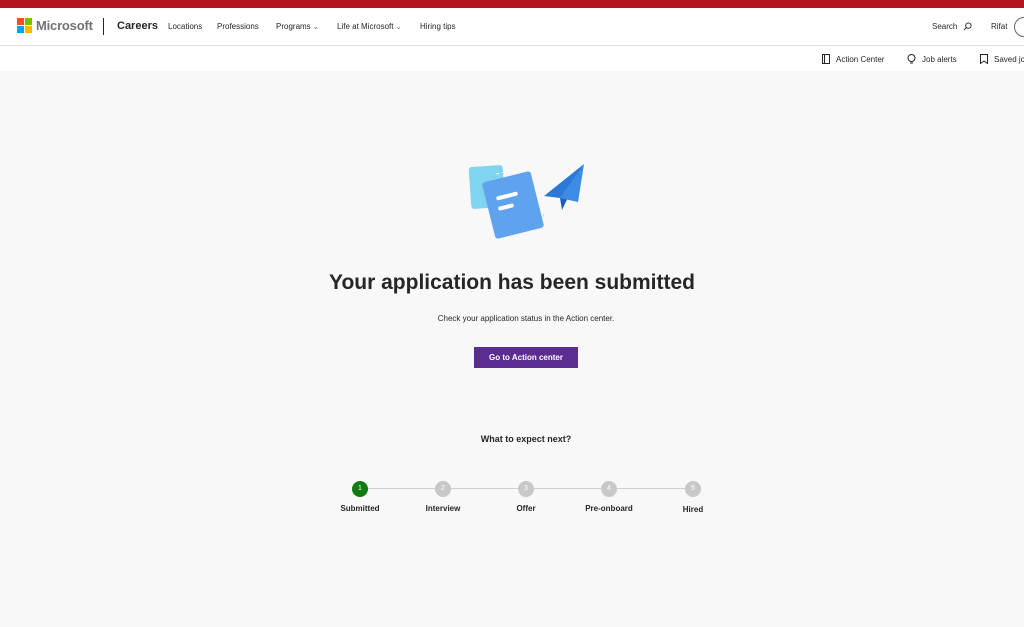 The image size is (1024, 627). I want to click on avatar, so click(1019, 27).